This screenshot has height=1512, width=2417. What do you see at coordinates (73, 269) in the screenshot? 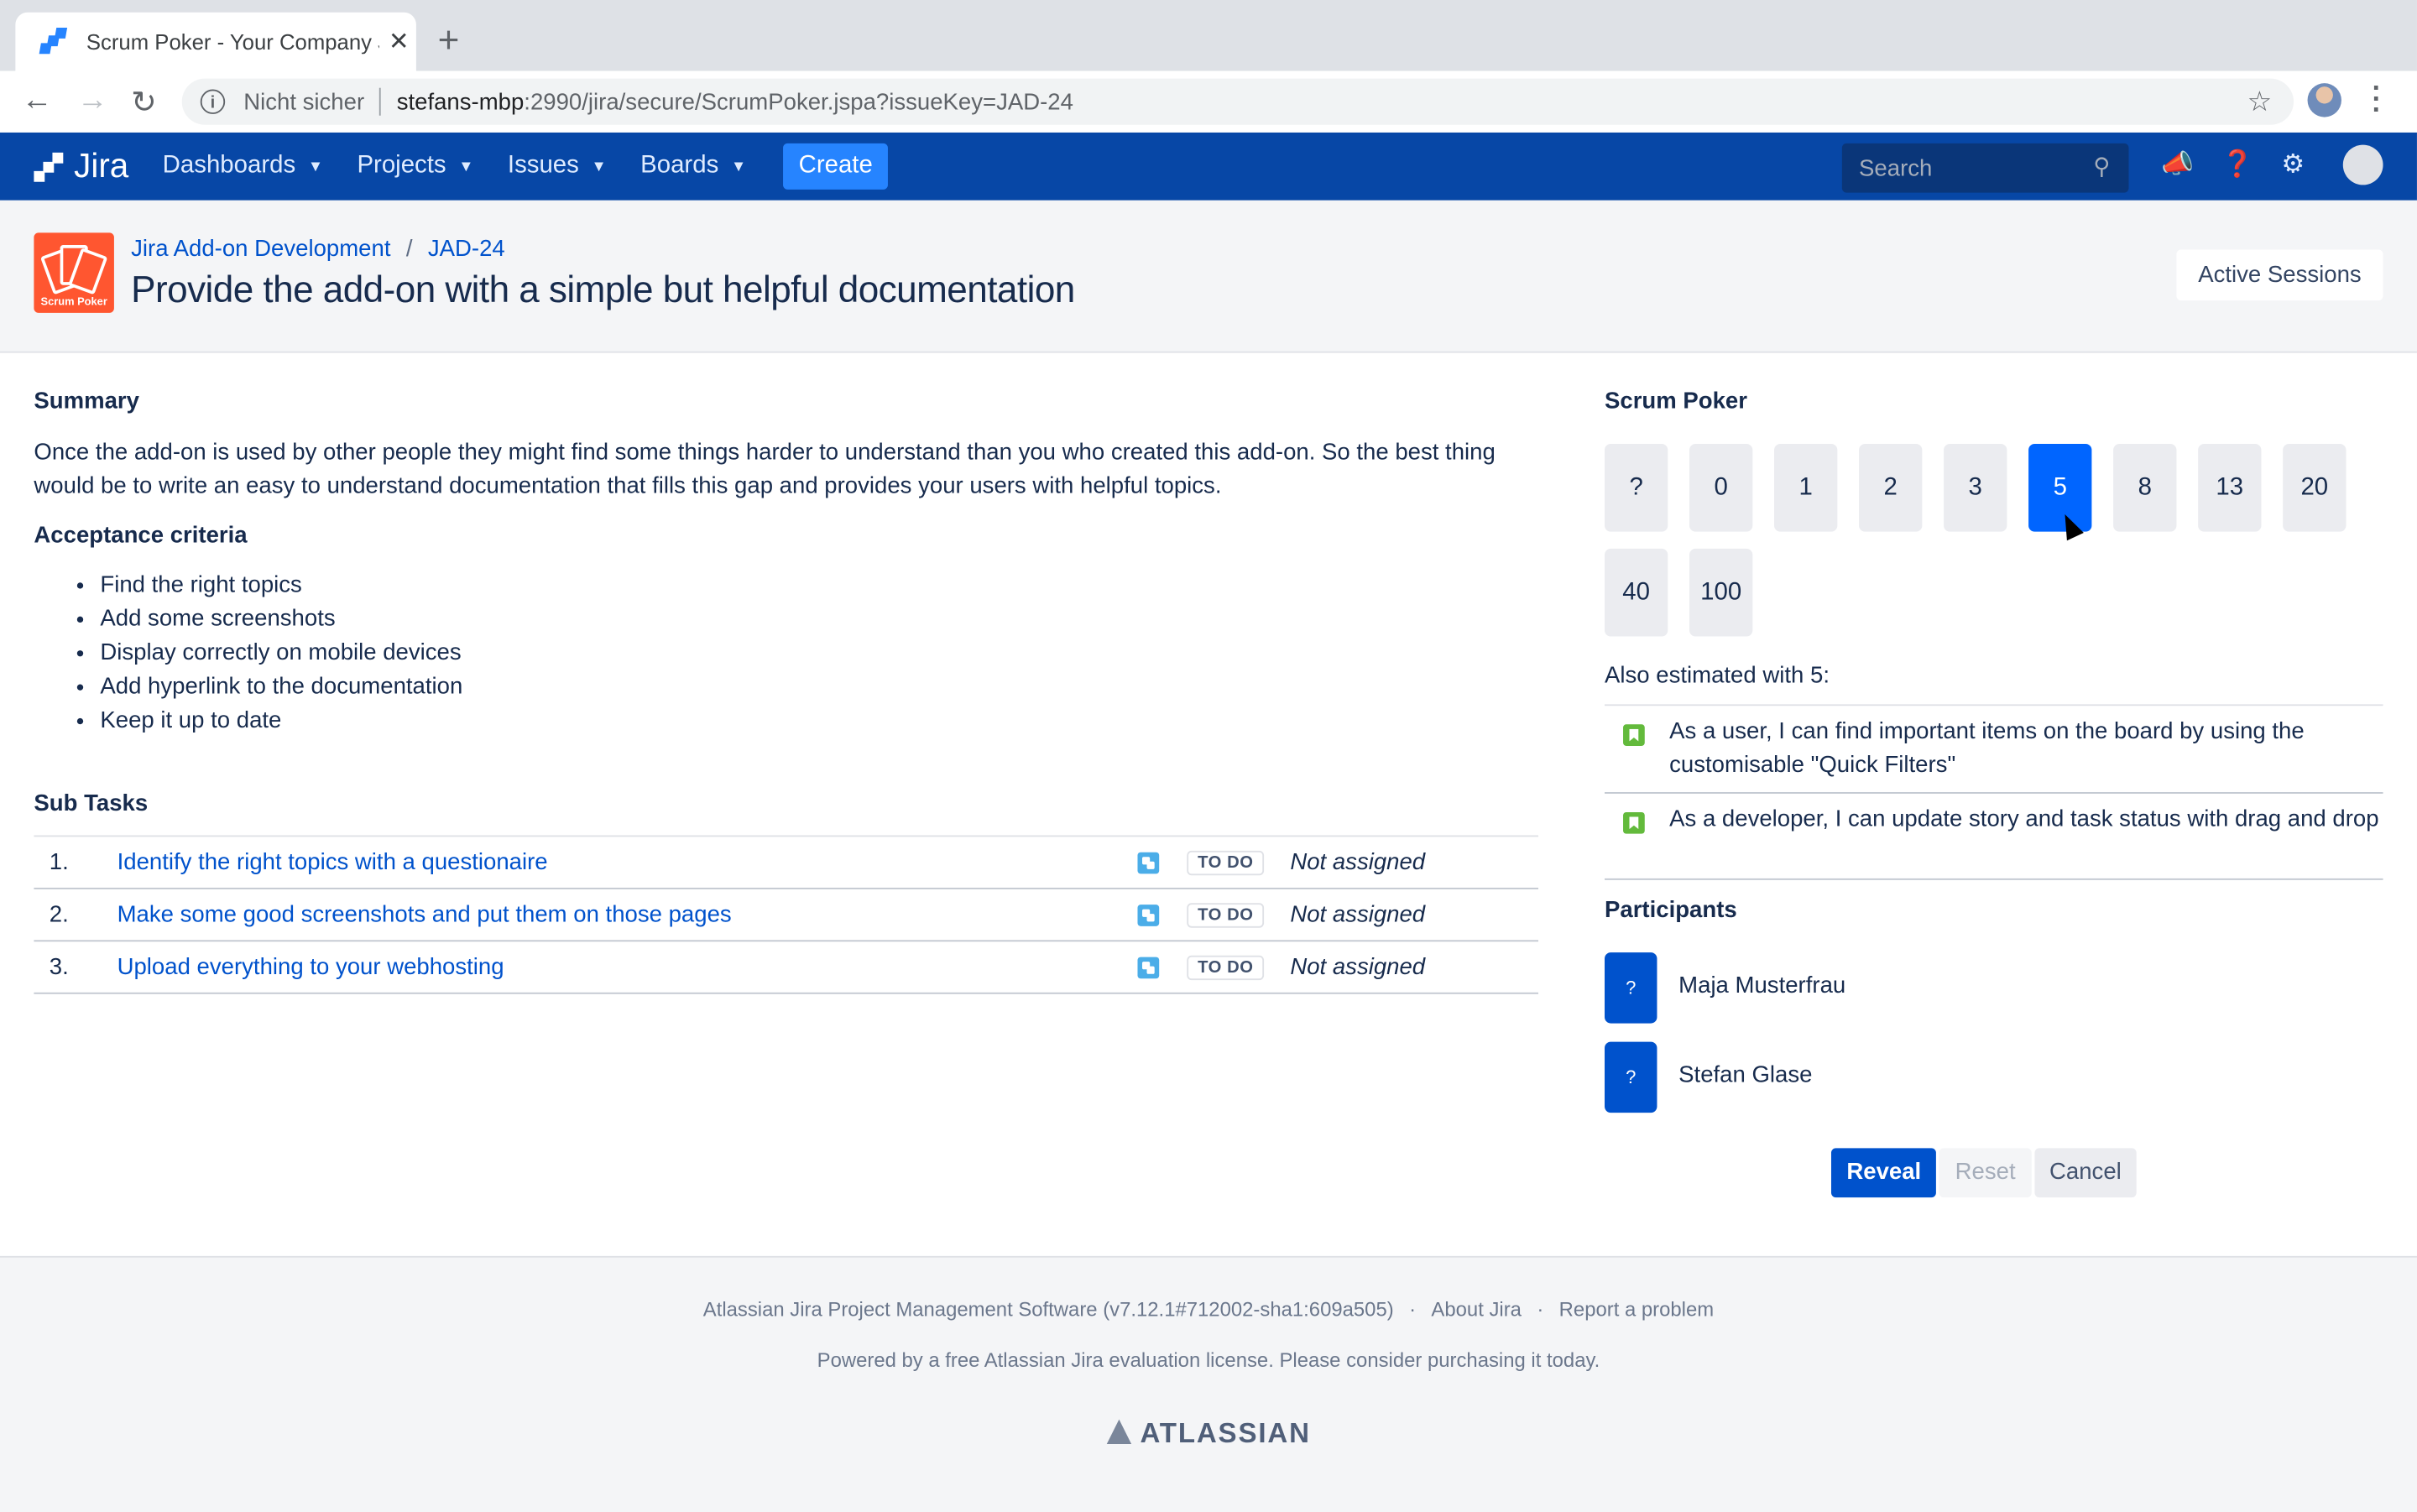
I see `cards-icon` at bounding box center [73, 269].